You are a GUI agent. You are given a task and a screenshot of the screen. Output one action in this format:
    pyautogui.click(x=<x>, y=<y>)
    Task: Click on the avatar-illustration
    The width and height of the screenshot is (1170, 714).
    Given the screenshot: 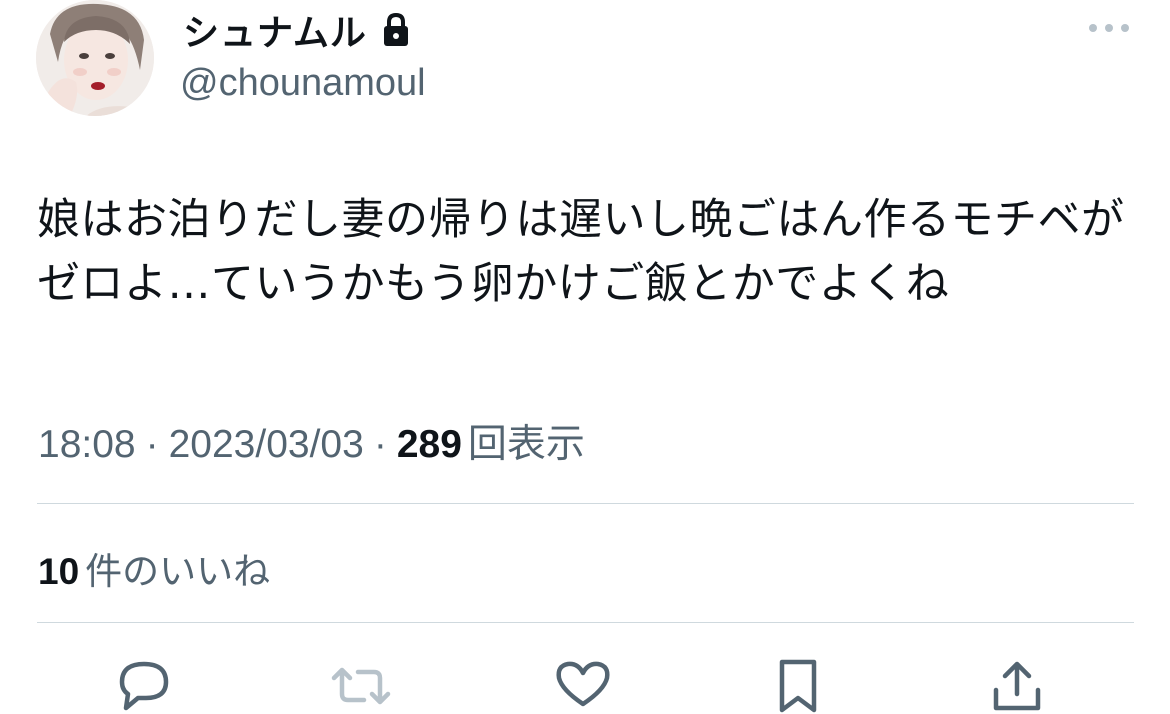 What is the action you would take?
    pyautogui.click(x=95, y=58)
    